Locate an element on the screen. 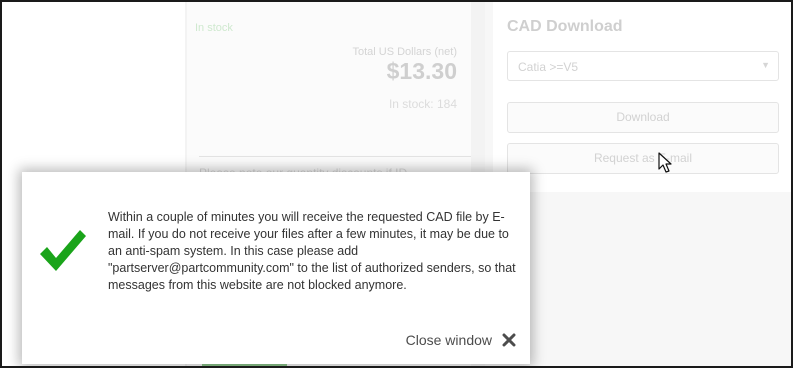 This screenshot has width=793, height=368. cad-download-title: CAD Download is located at coordinates (565, 26).